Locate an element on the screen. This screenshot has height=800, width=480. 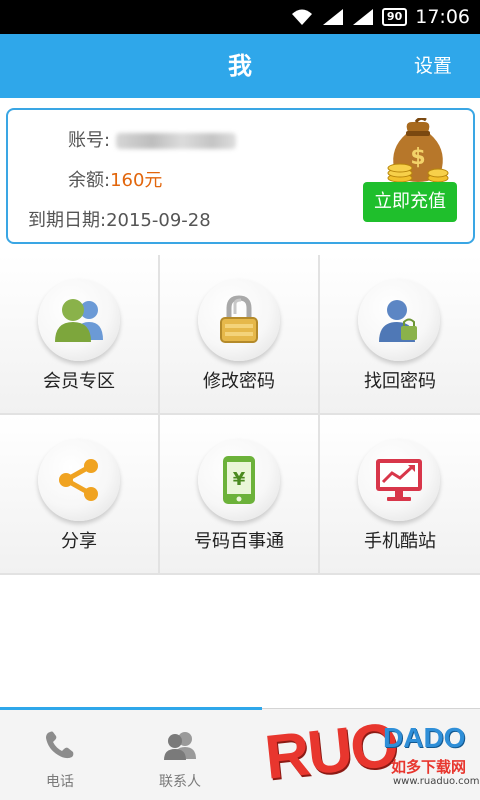
watermark-cn-text: 如多下载网 is located at coordinates (429, 767).